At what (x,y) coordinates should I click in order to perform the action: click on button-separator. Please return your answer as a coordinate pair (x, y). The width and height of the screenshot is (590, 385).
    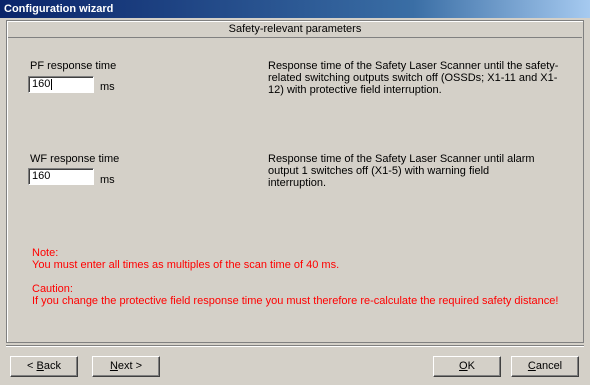
    Looking at the image, I should click on (295, 346).